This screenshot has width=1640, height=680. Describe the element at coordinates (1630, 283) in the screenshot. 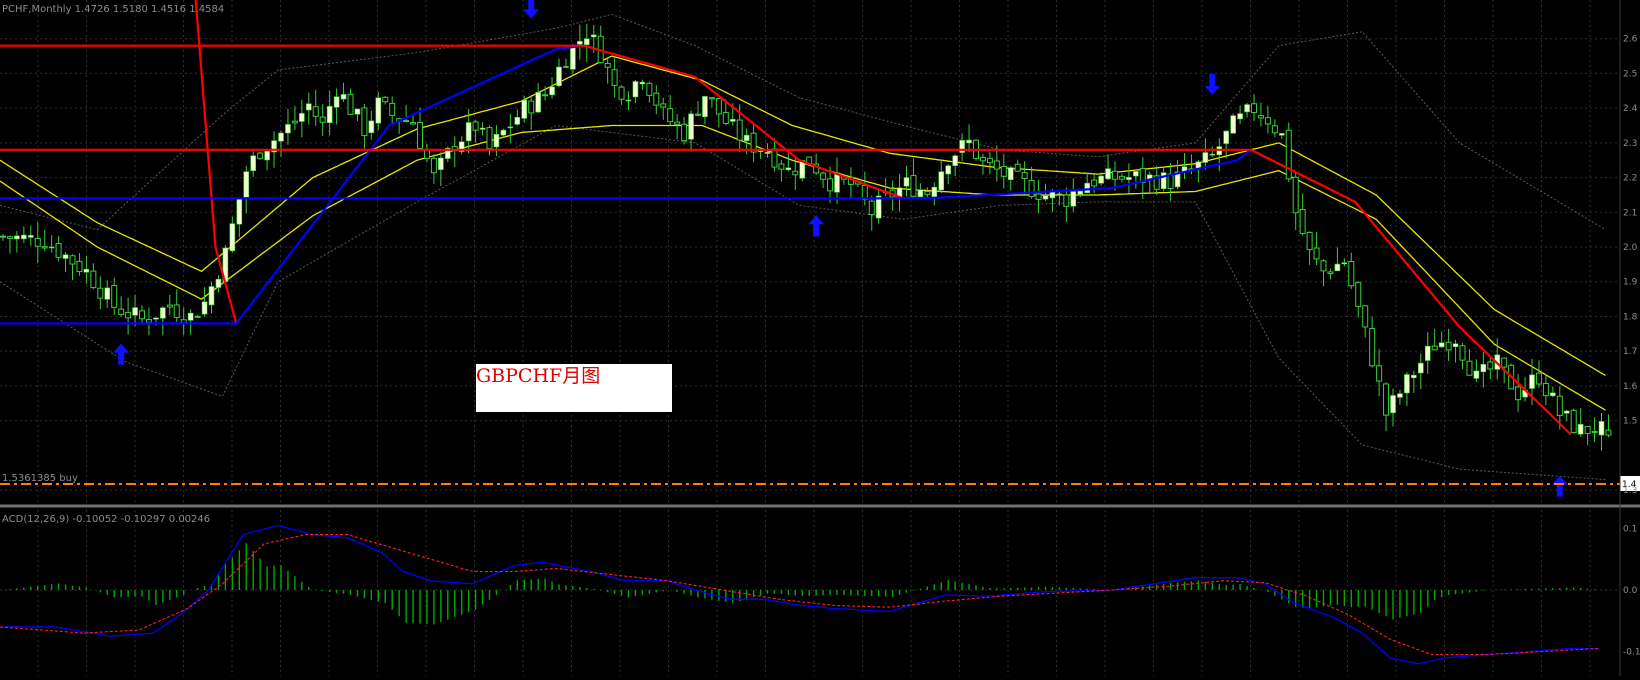

I see `y-tick-label: 1.9` at that location.